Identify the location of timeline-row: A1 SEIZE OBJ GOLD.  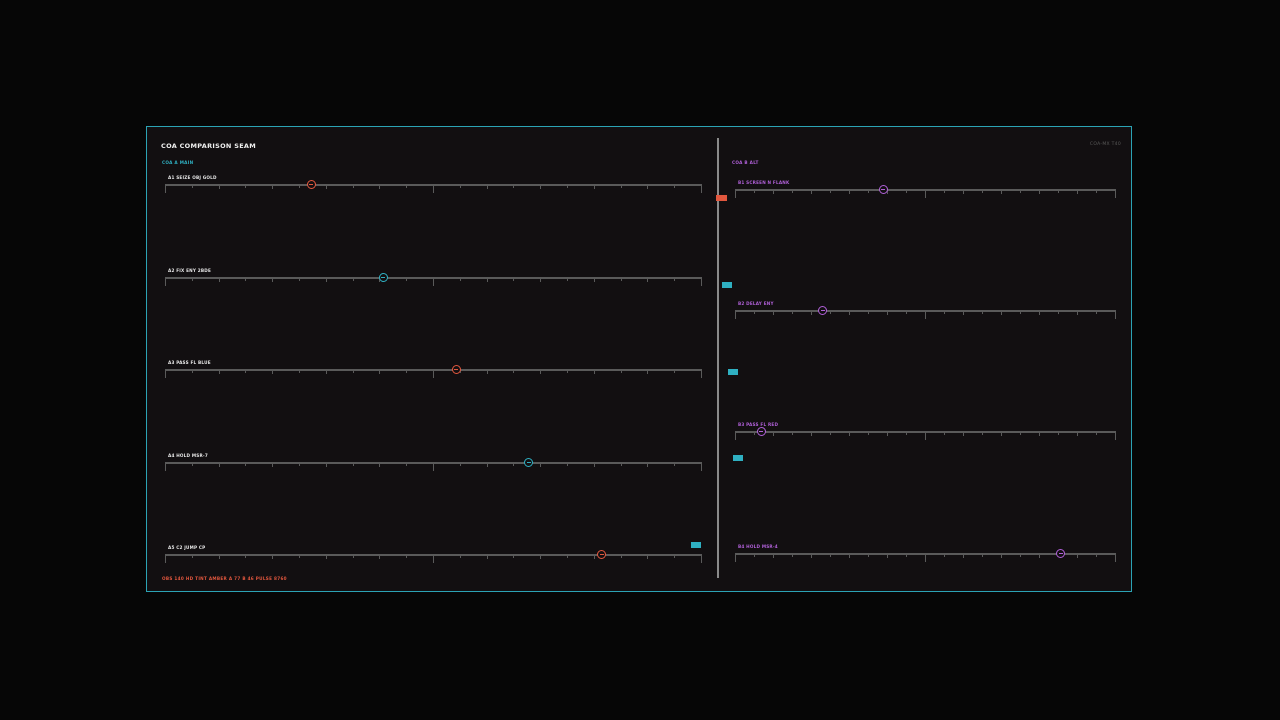
(433, 185).